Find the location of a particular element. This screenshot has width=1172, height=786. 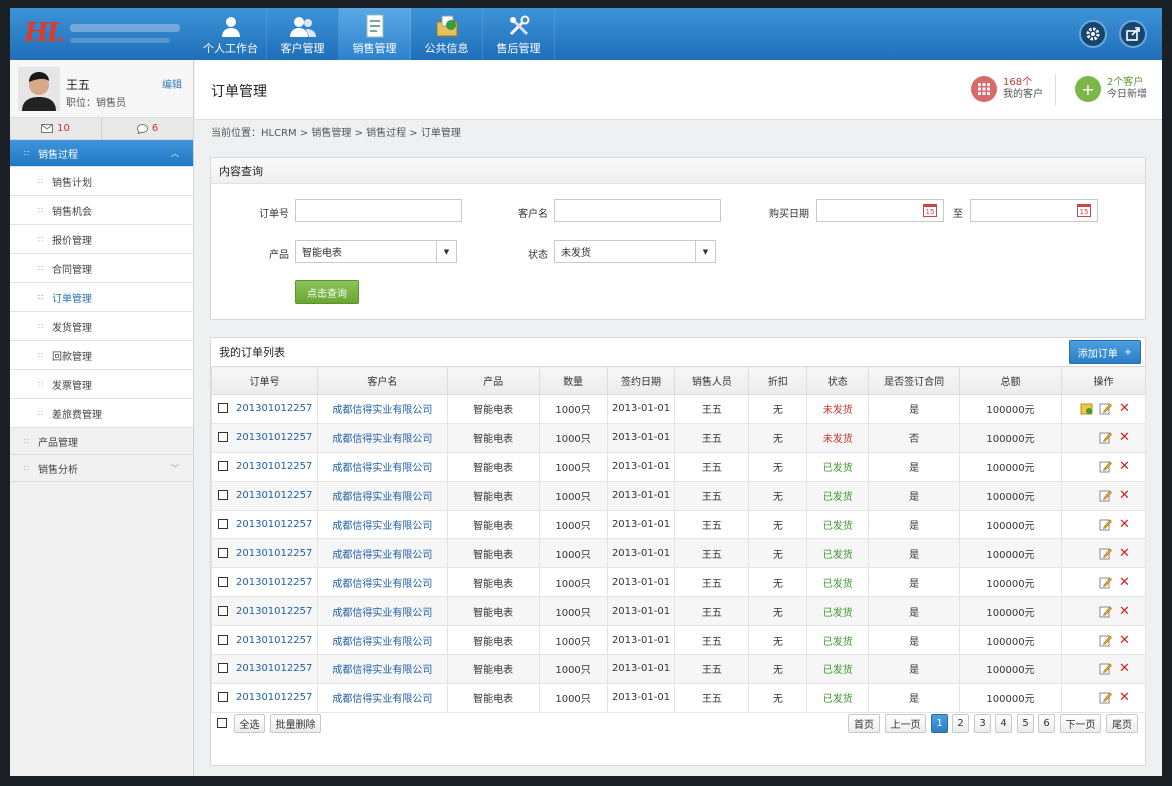

status-select: 未发货 ▼ is located at coordinates (635, 251).